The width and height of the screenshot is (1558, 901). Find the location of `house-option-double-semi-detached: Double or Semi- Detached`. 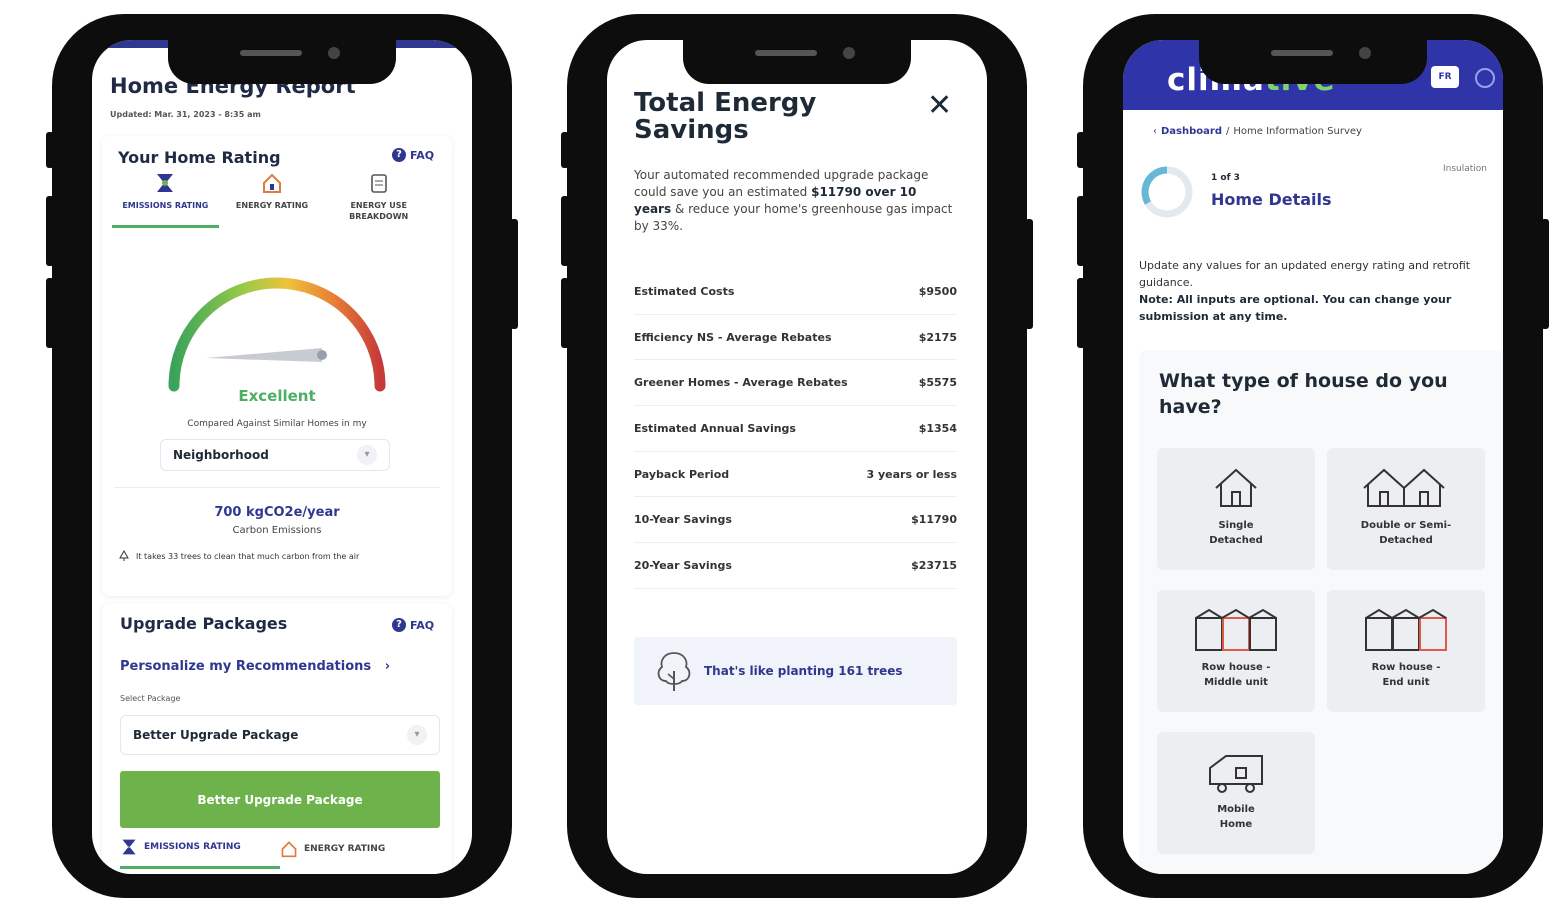

house-option-double-semi-detached: Double or Semi- Detached is located at coordinates (1406, 509).